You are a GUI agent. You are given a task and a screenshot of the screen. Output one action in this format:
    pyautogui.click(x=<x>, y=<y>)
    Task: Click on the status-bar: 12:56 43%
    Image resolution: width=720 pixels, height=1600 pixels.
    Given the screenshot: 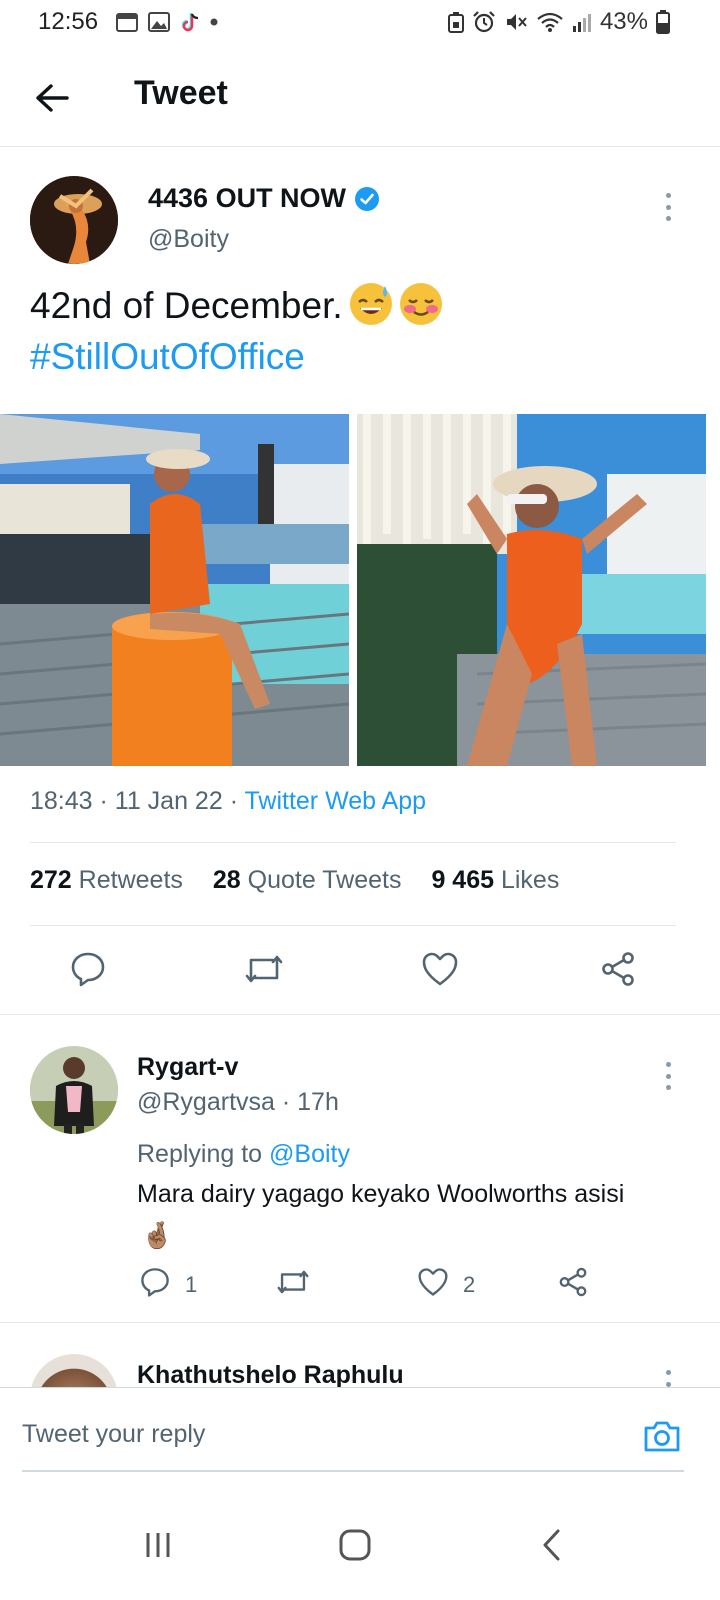 What is the action you would take?
    pyautogui.click(x=360, y=24)
    